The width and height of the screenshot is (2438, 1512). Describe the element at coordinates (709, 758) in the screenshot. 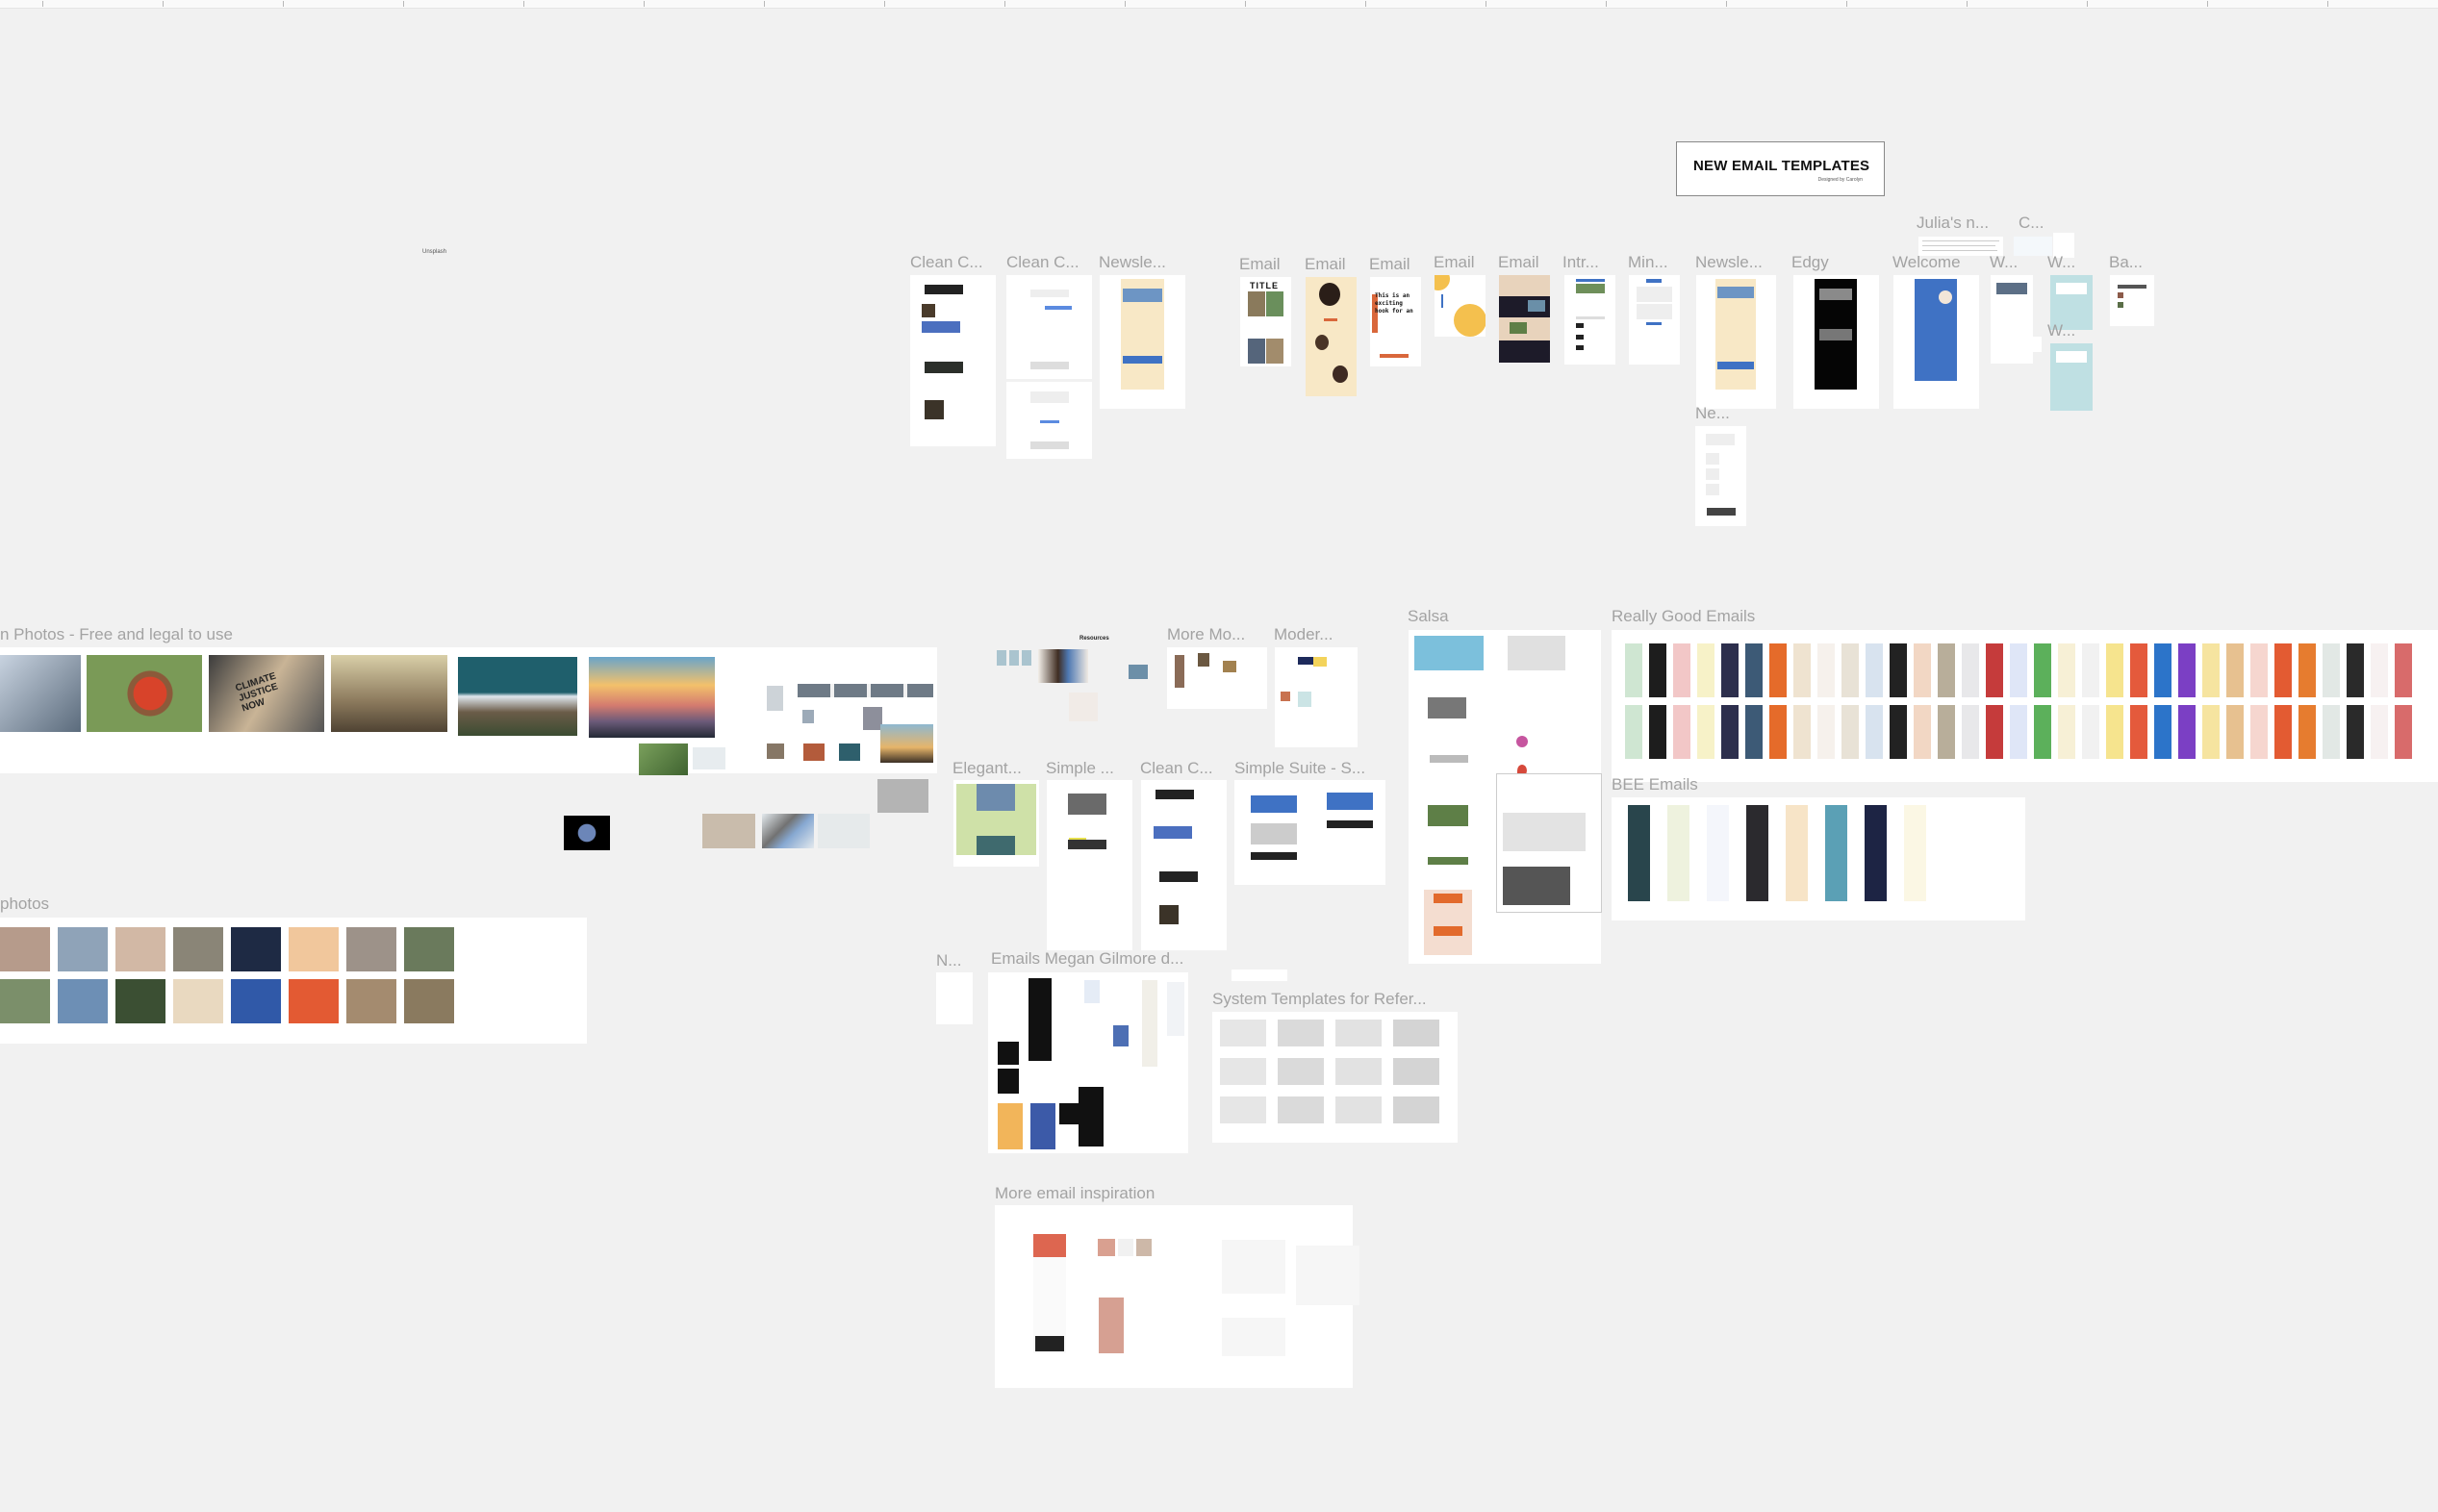

I see `photo-birds` at that location.